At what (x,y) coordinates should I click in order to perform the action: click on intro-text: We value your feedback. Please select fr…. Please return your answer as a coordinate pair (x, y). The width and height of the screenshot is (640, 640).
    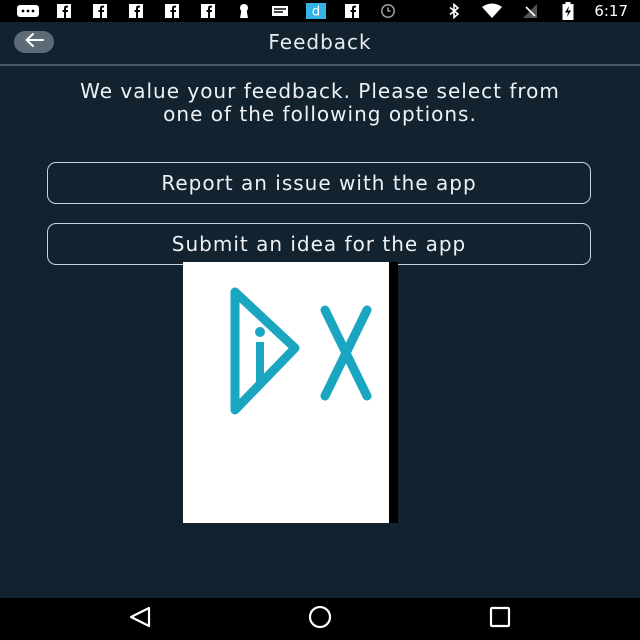
    Looking at the image, I should click on (320, 103).